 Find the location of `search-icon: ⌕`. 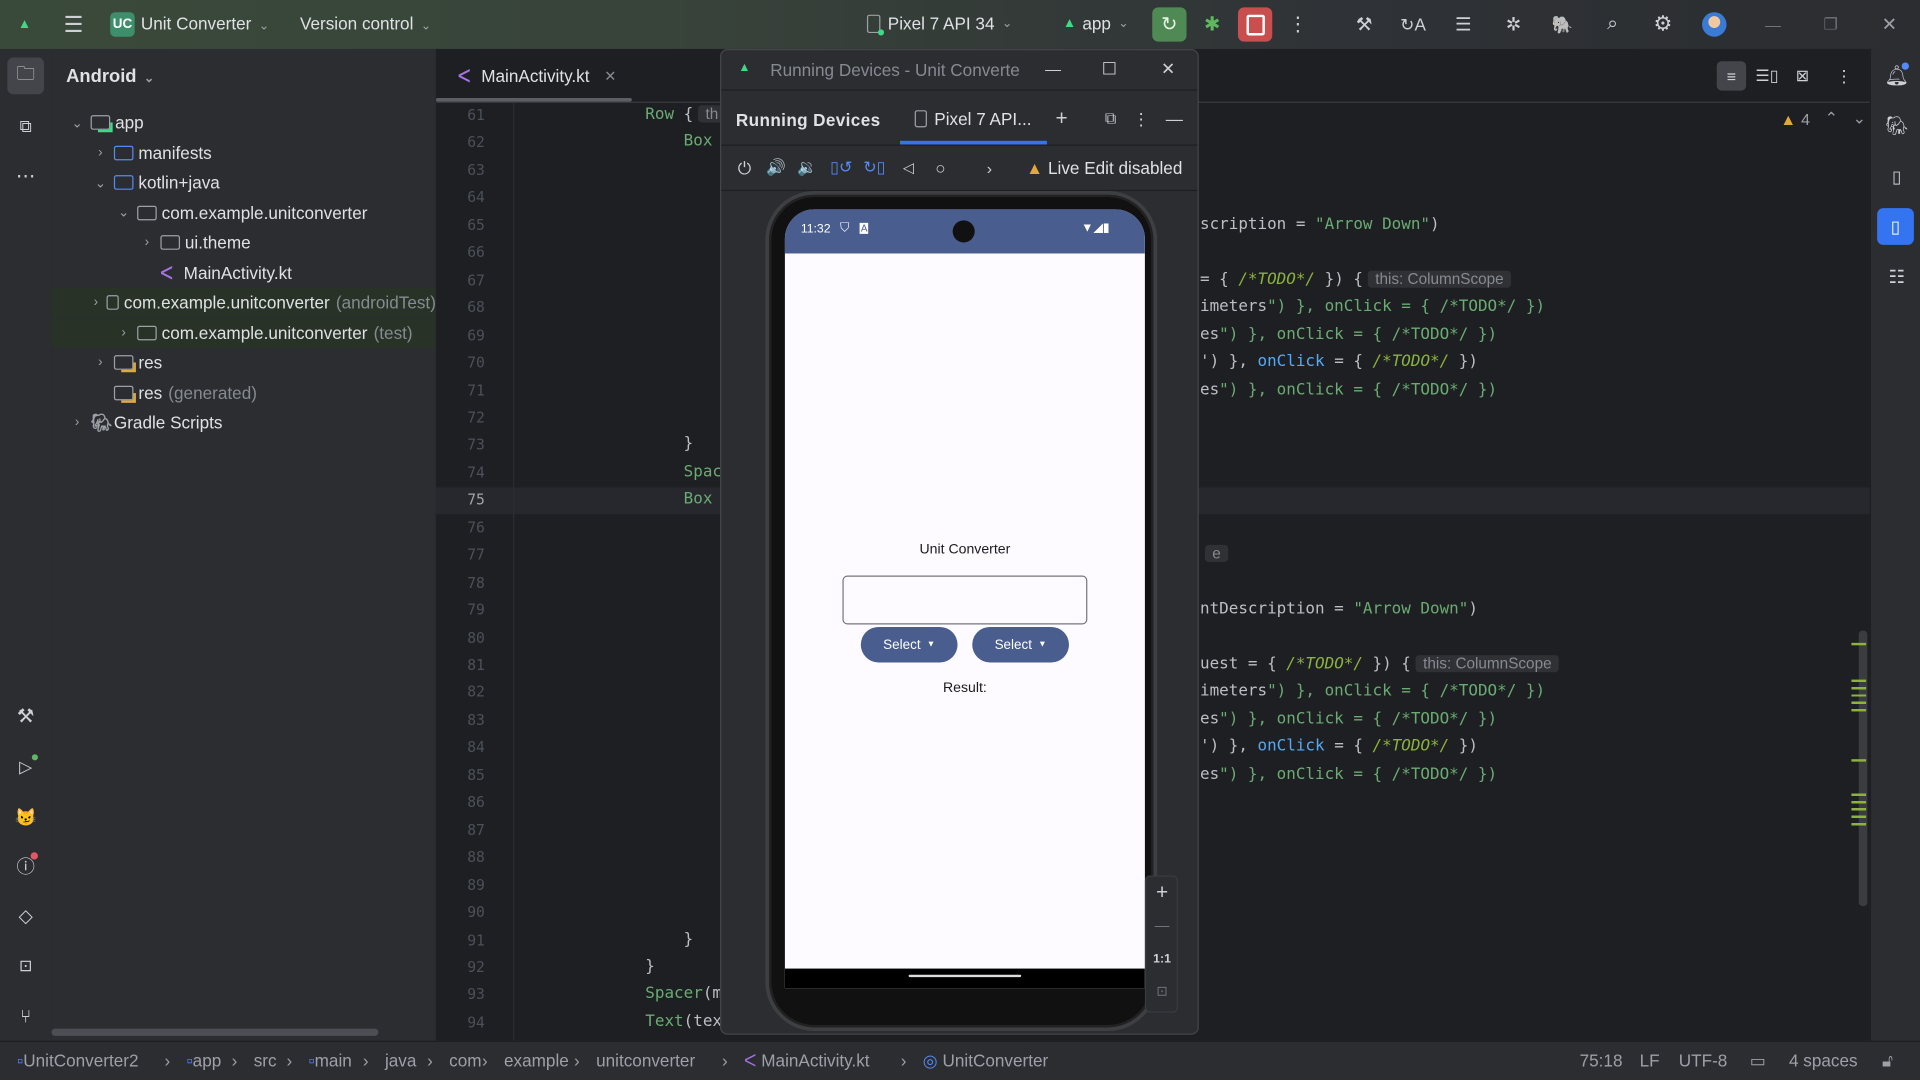

search-icon: ⌕ is located at coordinates (1612, 24).